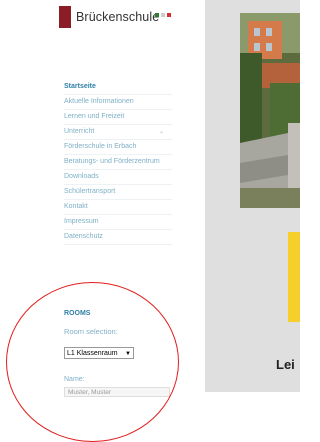 This screenshot has height=442, width=320. Describe the element at coordinates (285, 364) in the screenshot. I see `section-heading: Lei` at that location.